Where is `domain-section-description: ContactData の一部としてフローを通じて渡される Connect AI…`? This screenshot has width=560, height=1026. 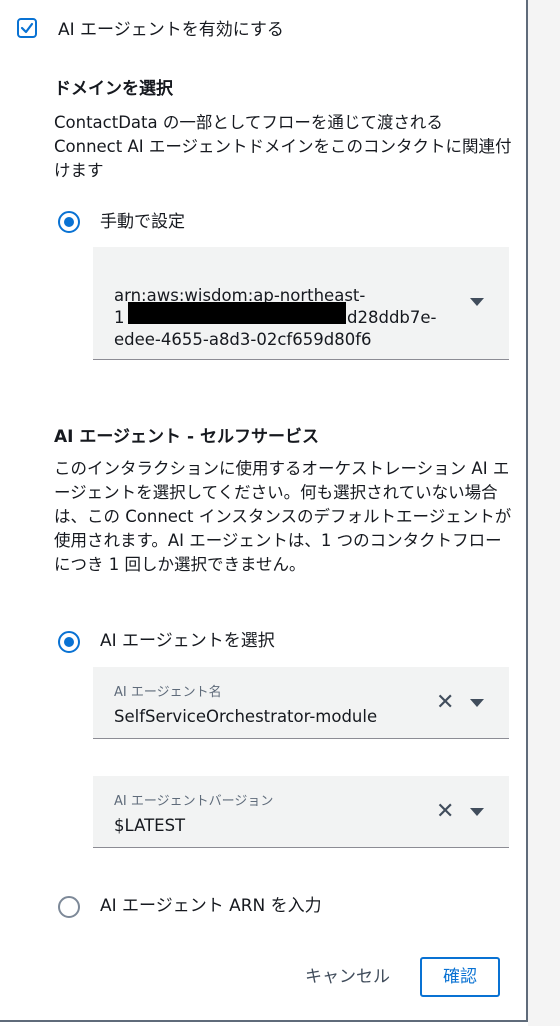 domain-section-description: ContactData の一部としてフローを通じて渡される Connect AI… is located at coordinates (283, 146).